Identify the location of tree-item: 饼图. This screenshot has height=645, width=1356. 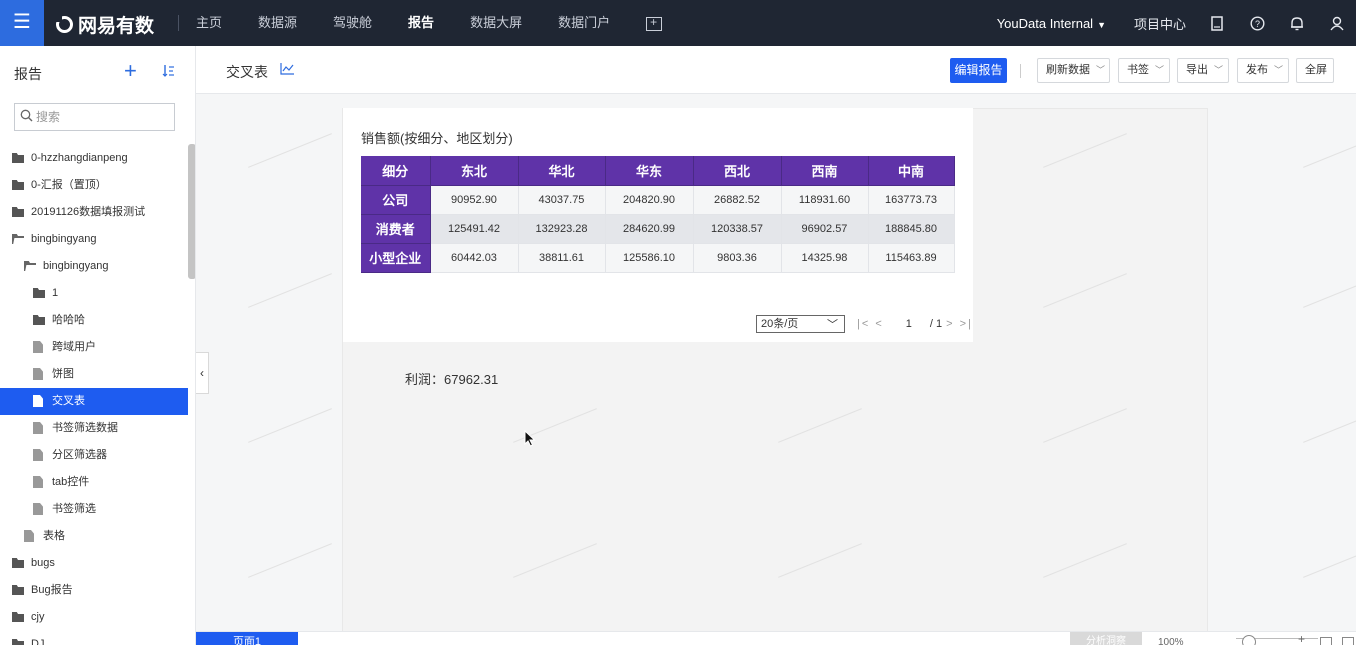
(94, 374).